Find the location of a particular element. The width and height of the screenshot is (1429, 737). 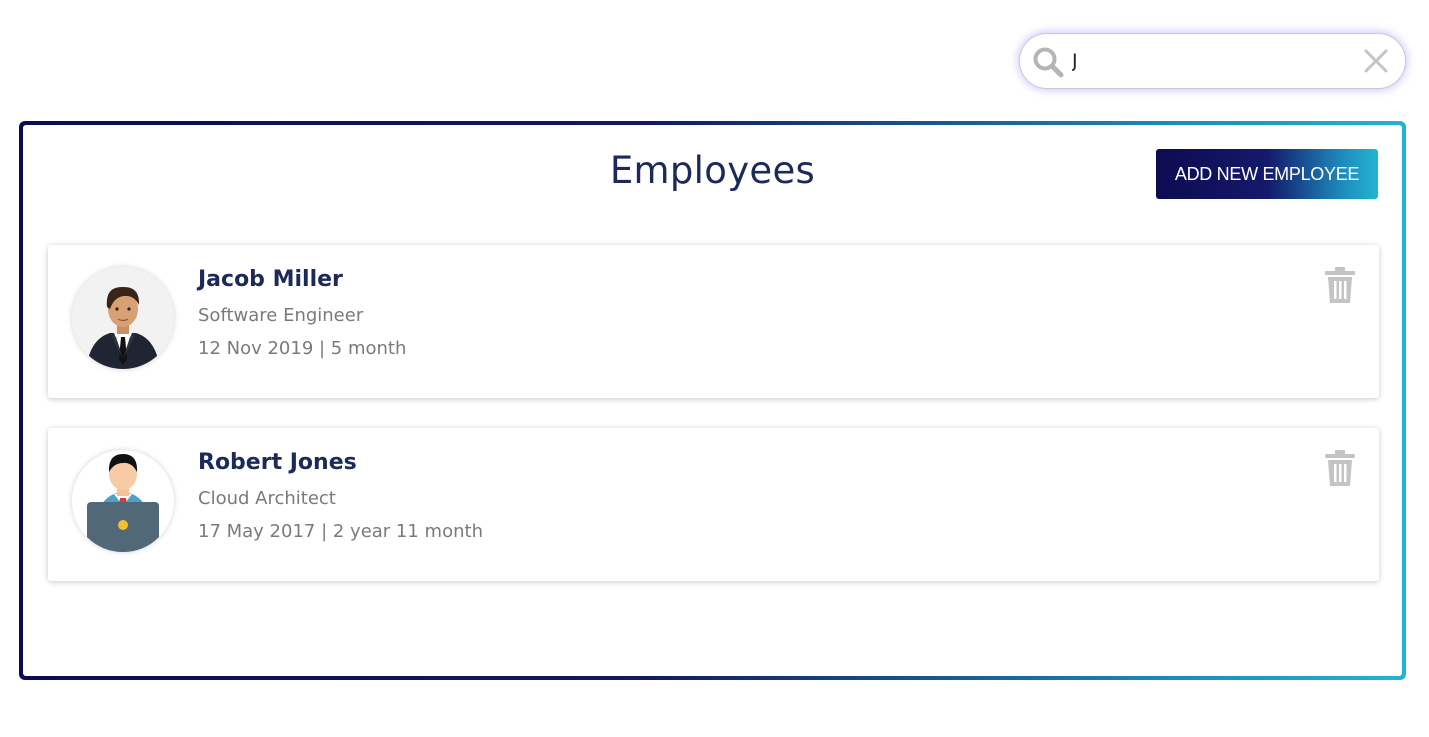

employee-name: Jacob Miller is located at coordinates (270, 279).